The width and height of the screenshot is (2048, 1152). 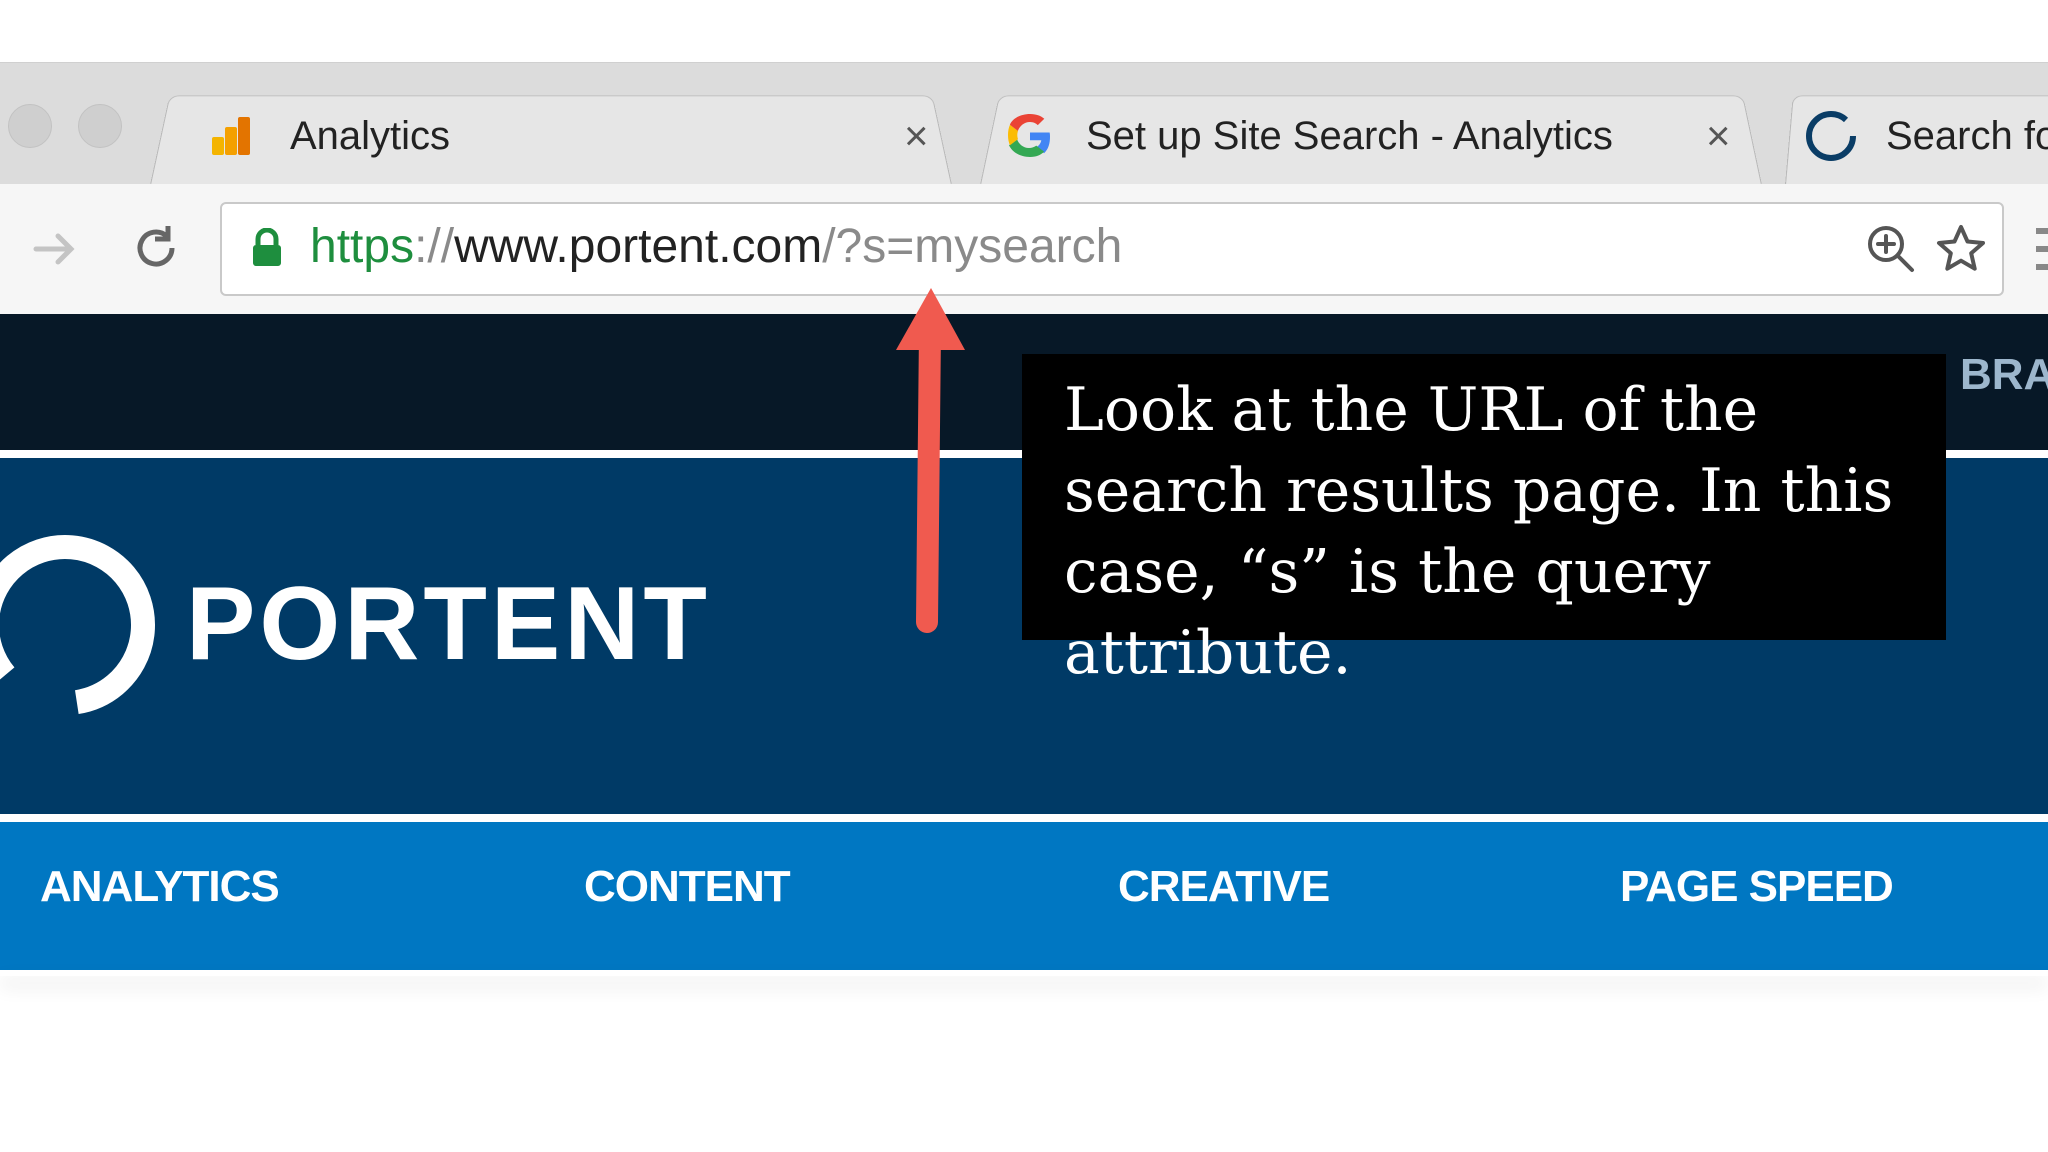 What do you see at coordinates (1224, 887) in the screenshot?
I see `nav-creative: CREATIVE` at bounding box center [1224, 887].